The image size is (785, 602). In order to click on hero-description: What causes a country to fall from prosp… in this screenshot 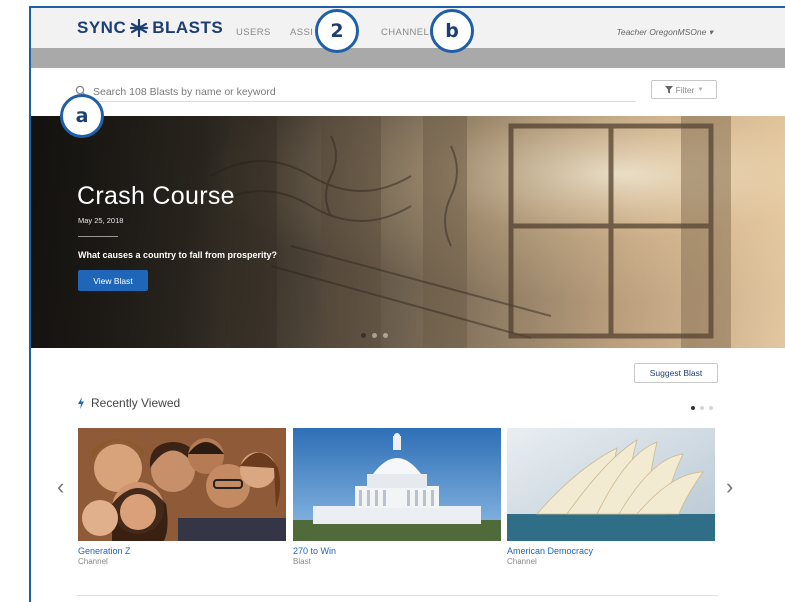, I will do `click(178, 255)`.